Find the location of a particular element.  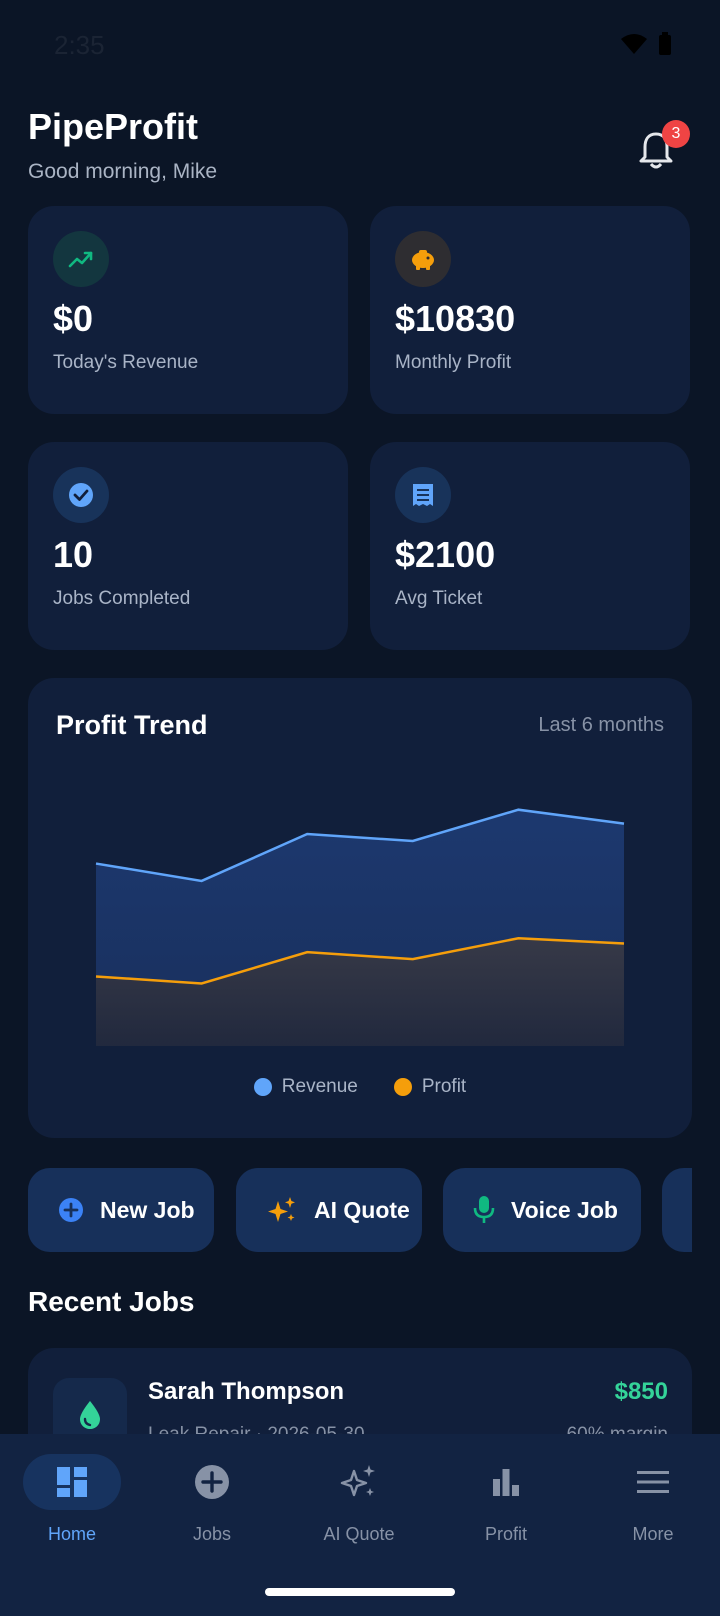

profit-trend-chart is located at coordinates (360, 927).